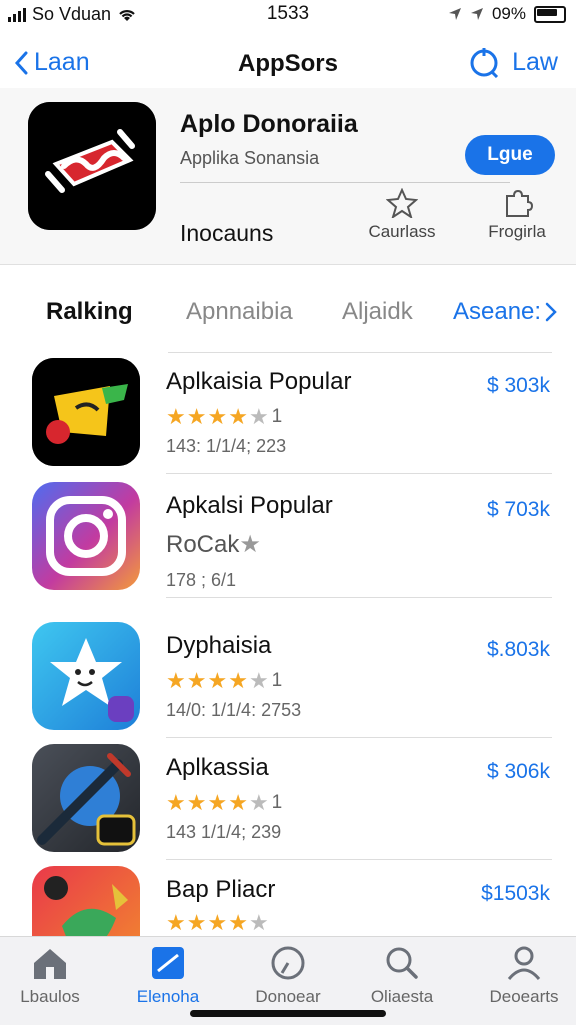  Describe the element at coordinates (227, 233) in the screenshot. I see `app-category: Inocauns` at that location.